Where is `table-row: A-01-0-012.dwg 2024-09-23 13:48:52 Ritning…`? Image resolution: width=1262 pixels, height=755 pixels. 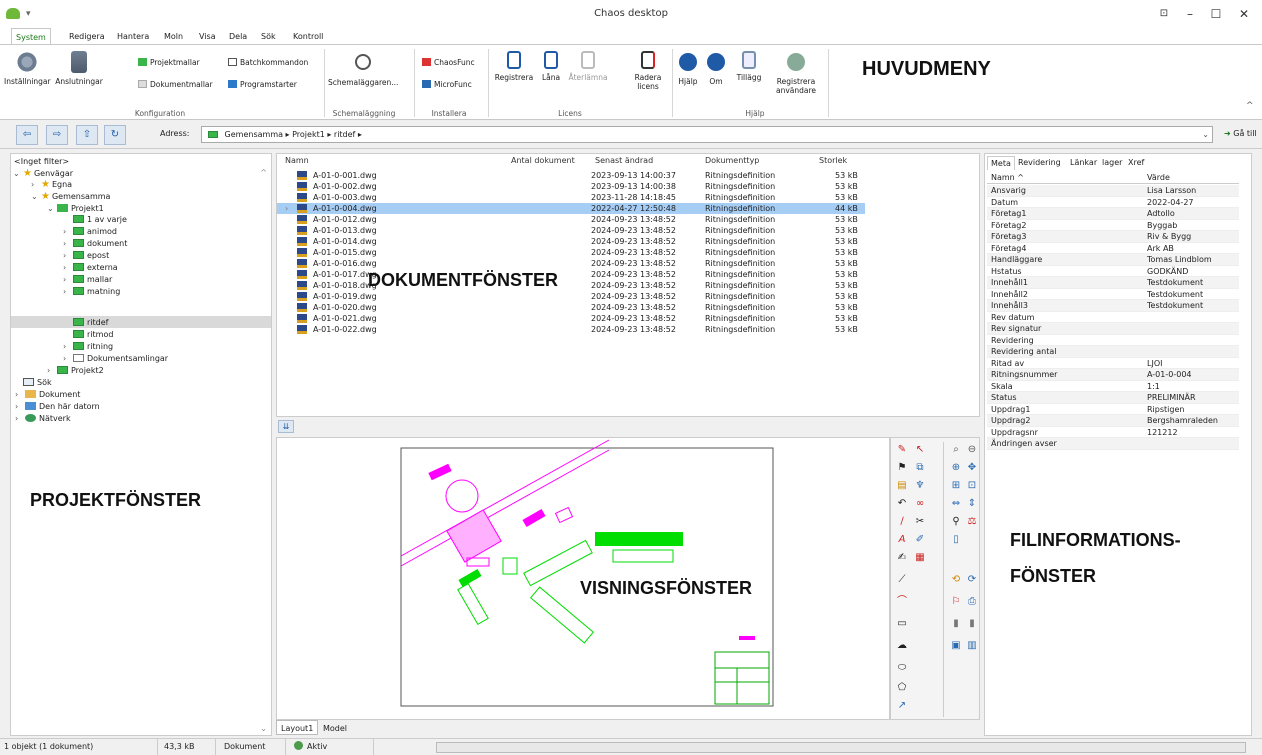
table-row: A-01-0-012.dwg 2024-09-23 13:48:52 Ritning… is located at coordinates (571, 219).